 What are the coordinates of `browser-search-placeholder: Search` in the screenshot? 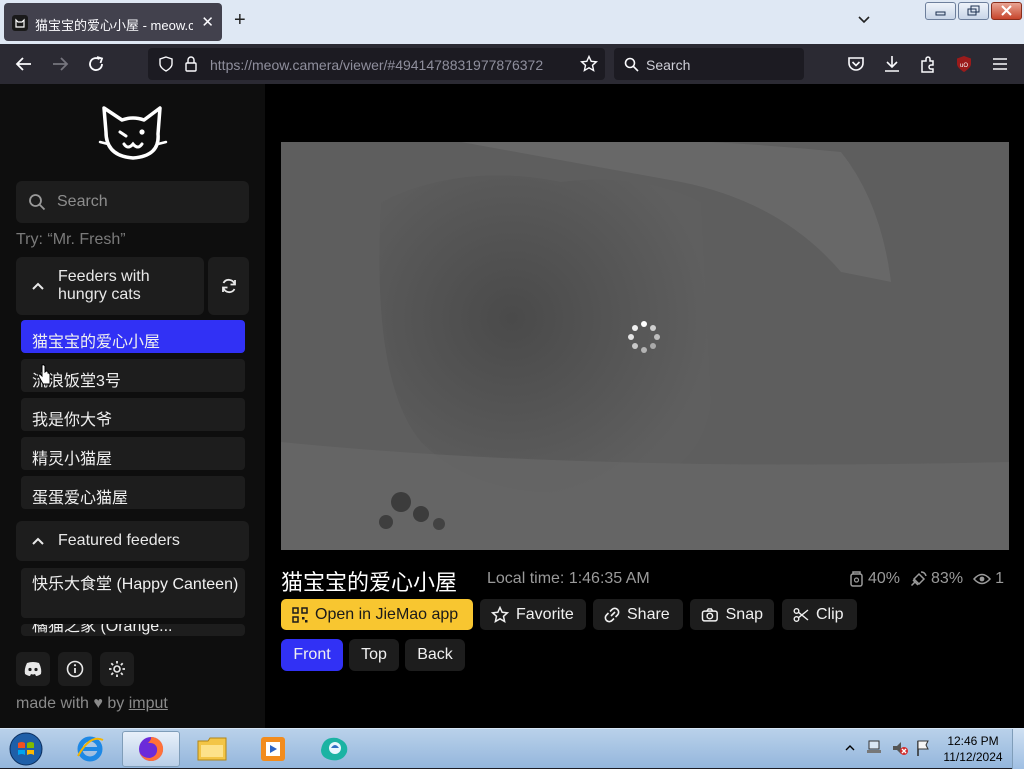 It's located at (668, 65).